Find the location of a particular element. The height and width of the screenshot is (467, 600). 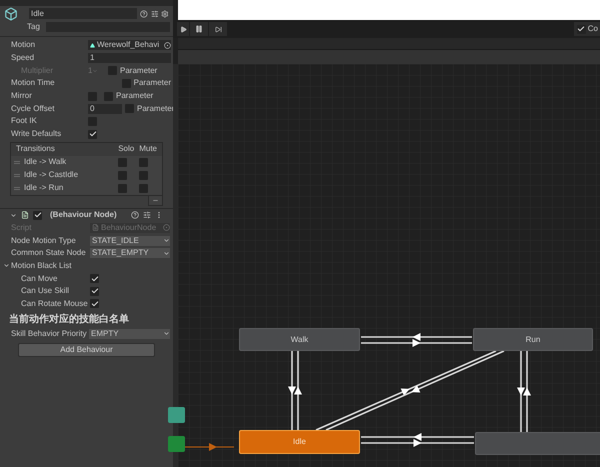

add-behaviour-button: Add Behaviour is located at coordinates (86, 350).